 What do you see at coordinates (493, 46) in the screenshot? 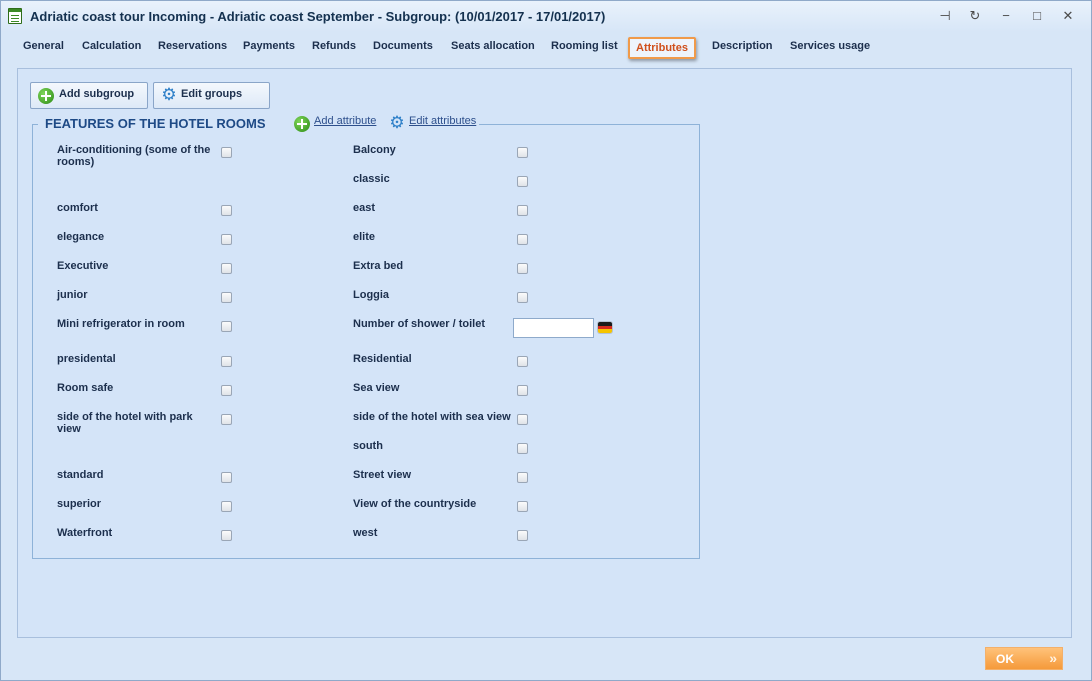
I see `tab-seats-allocation: Seats allocation` at bounding box center [493, 46].